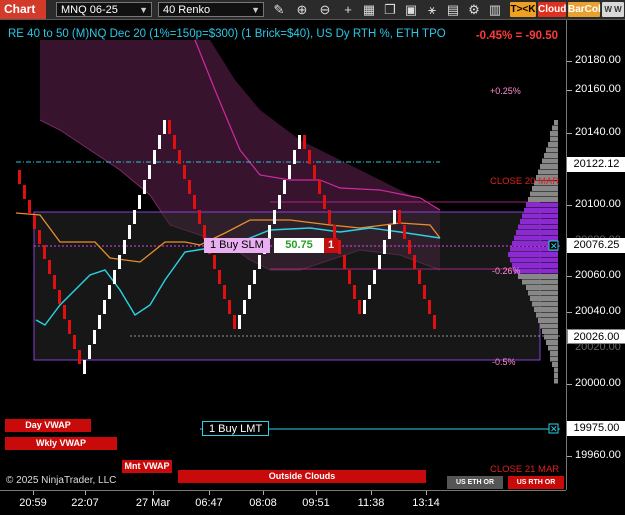  What do you see at coordinates (525, 181) in the screenshot?
I see `close-20-mar-label: CLOSE 20 MAR` at bounding box center [525, 181].